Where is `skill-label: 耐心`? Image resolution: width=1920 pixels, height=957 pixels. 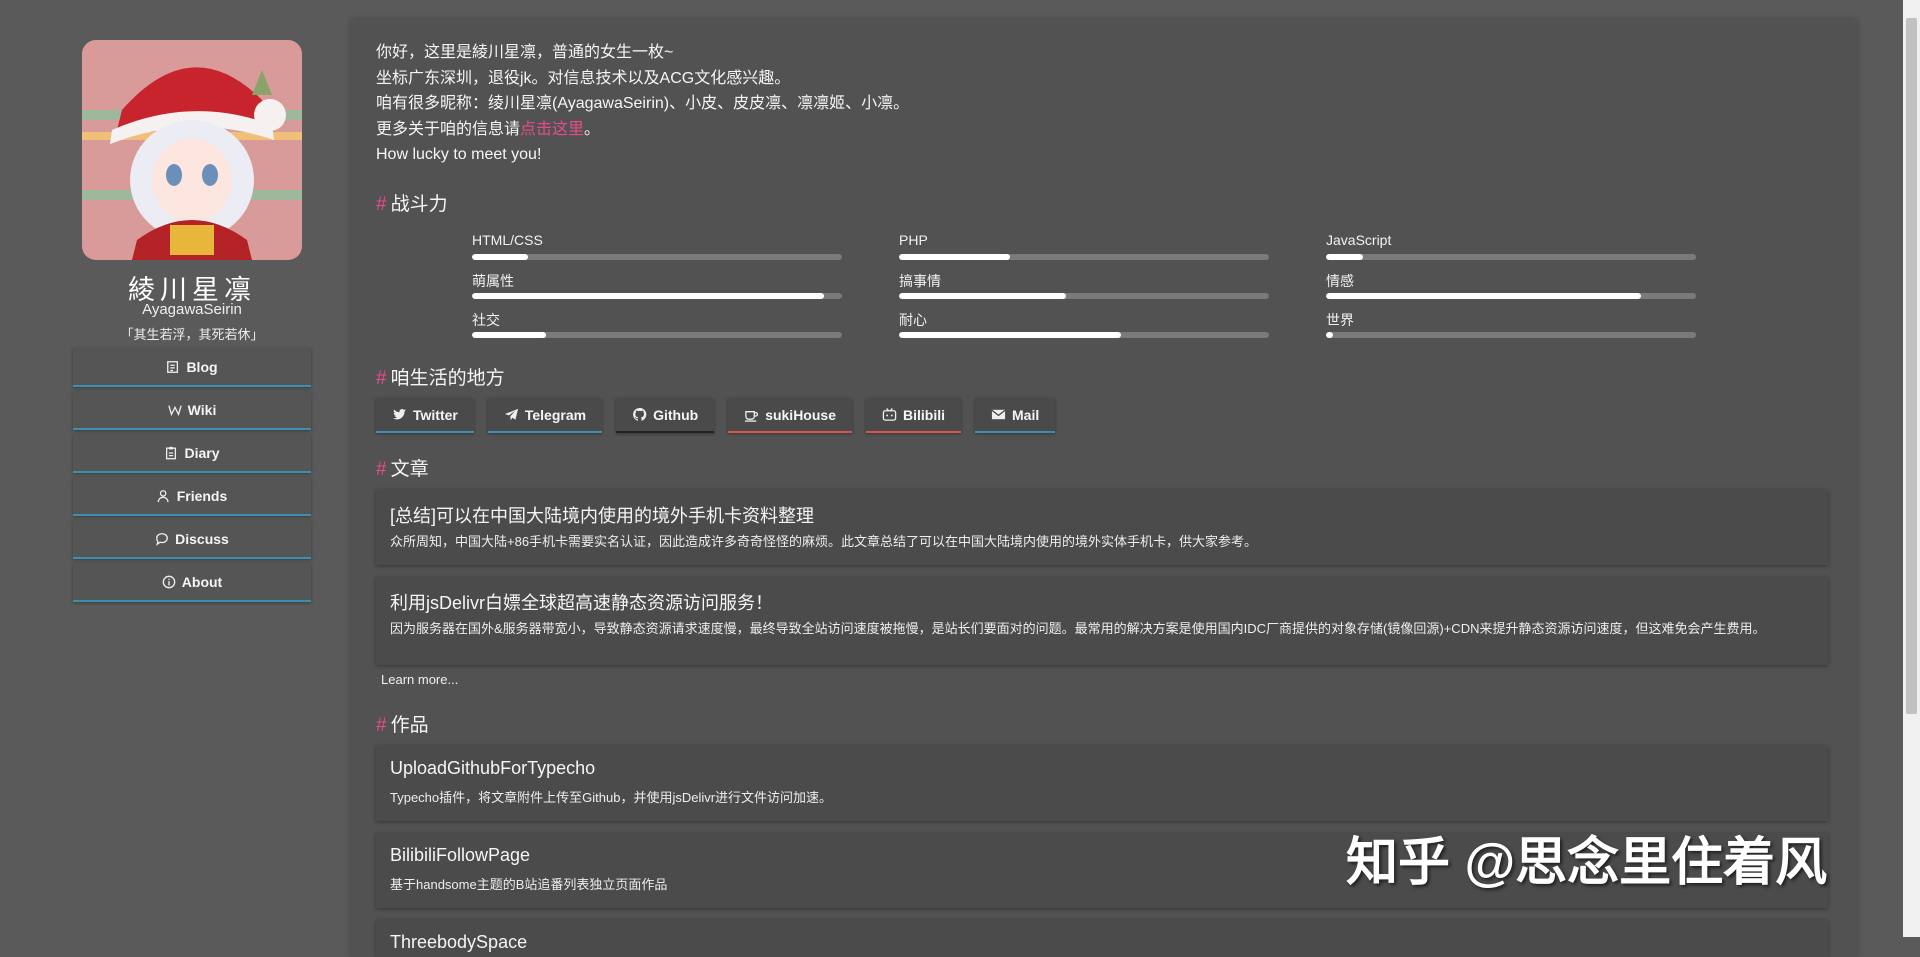 skill-label: 耐心 is located at coordinates (913, 320).